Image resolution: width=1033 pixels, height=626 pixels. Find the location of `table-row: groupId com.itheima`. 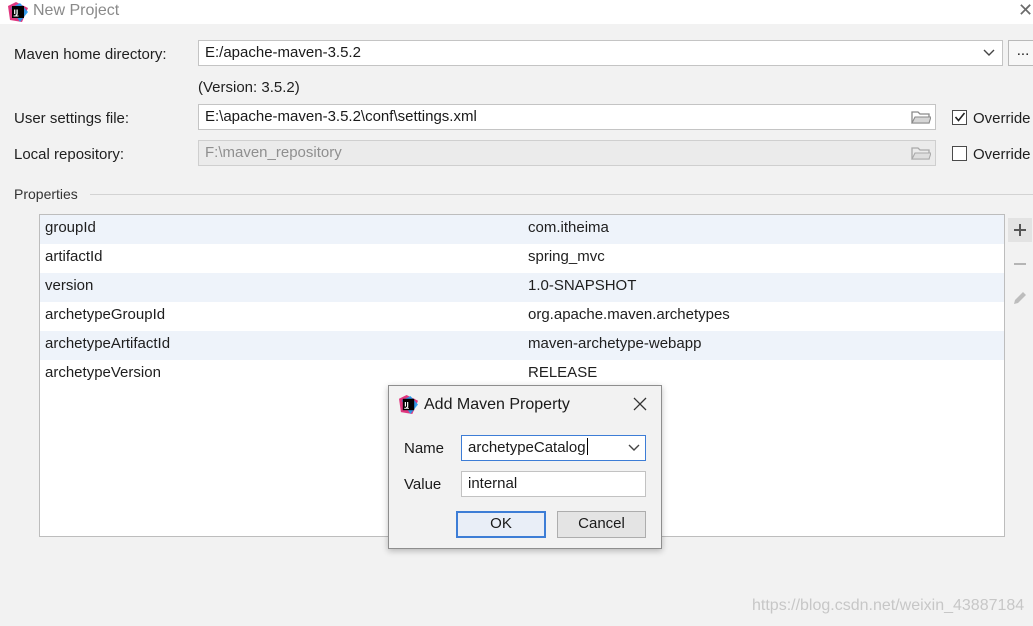

table-row: groupId com.itheima is located at coordinates (522, 229).